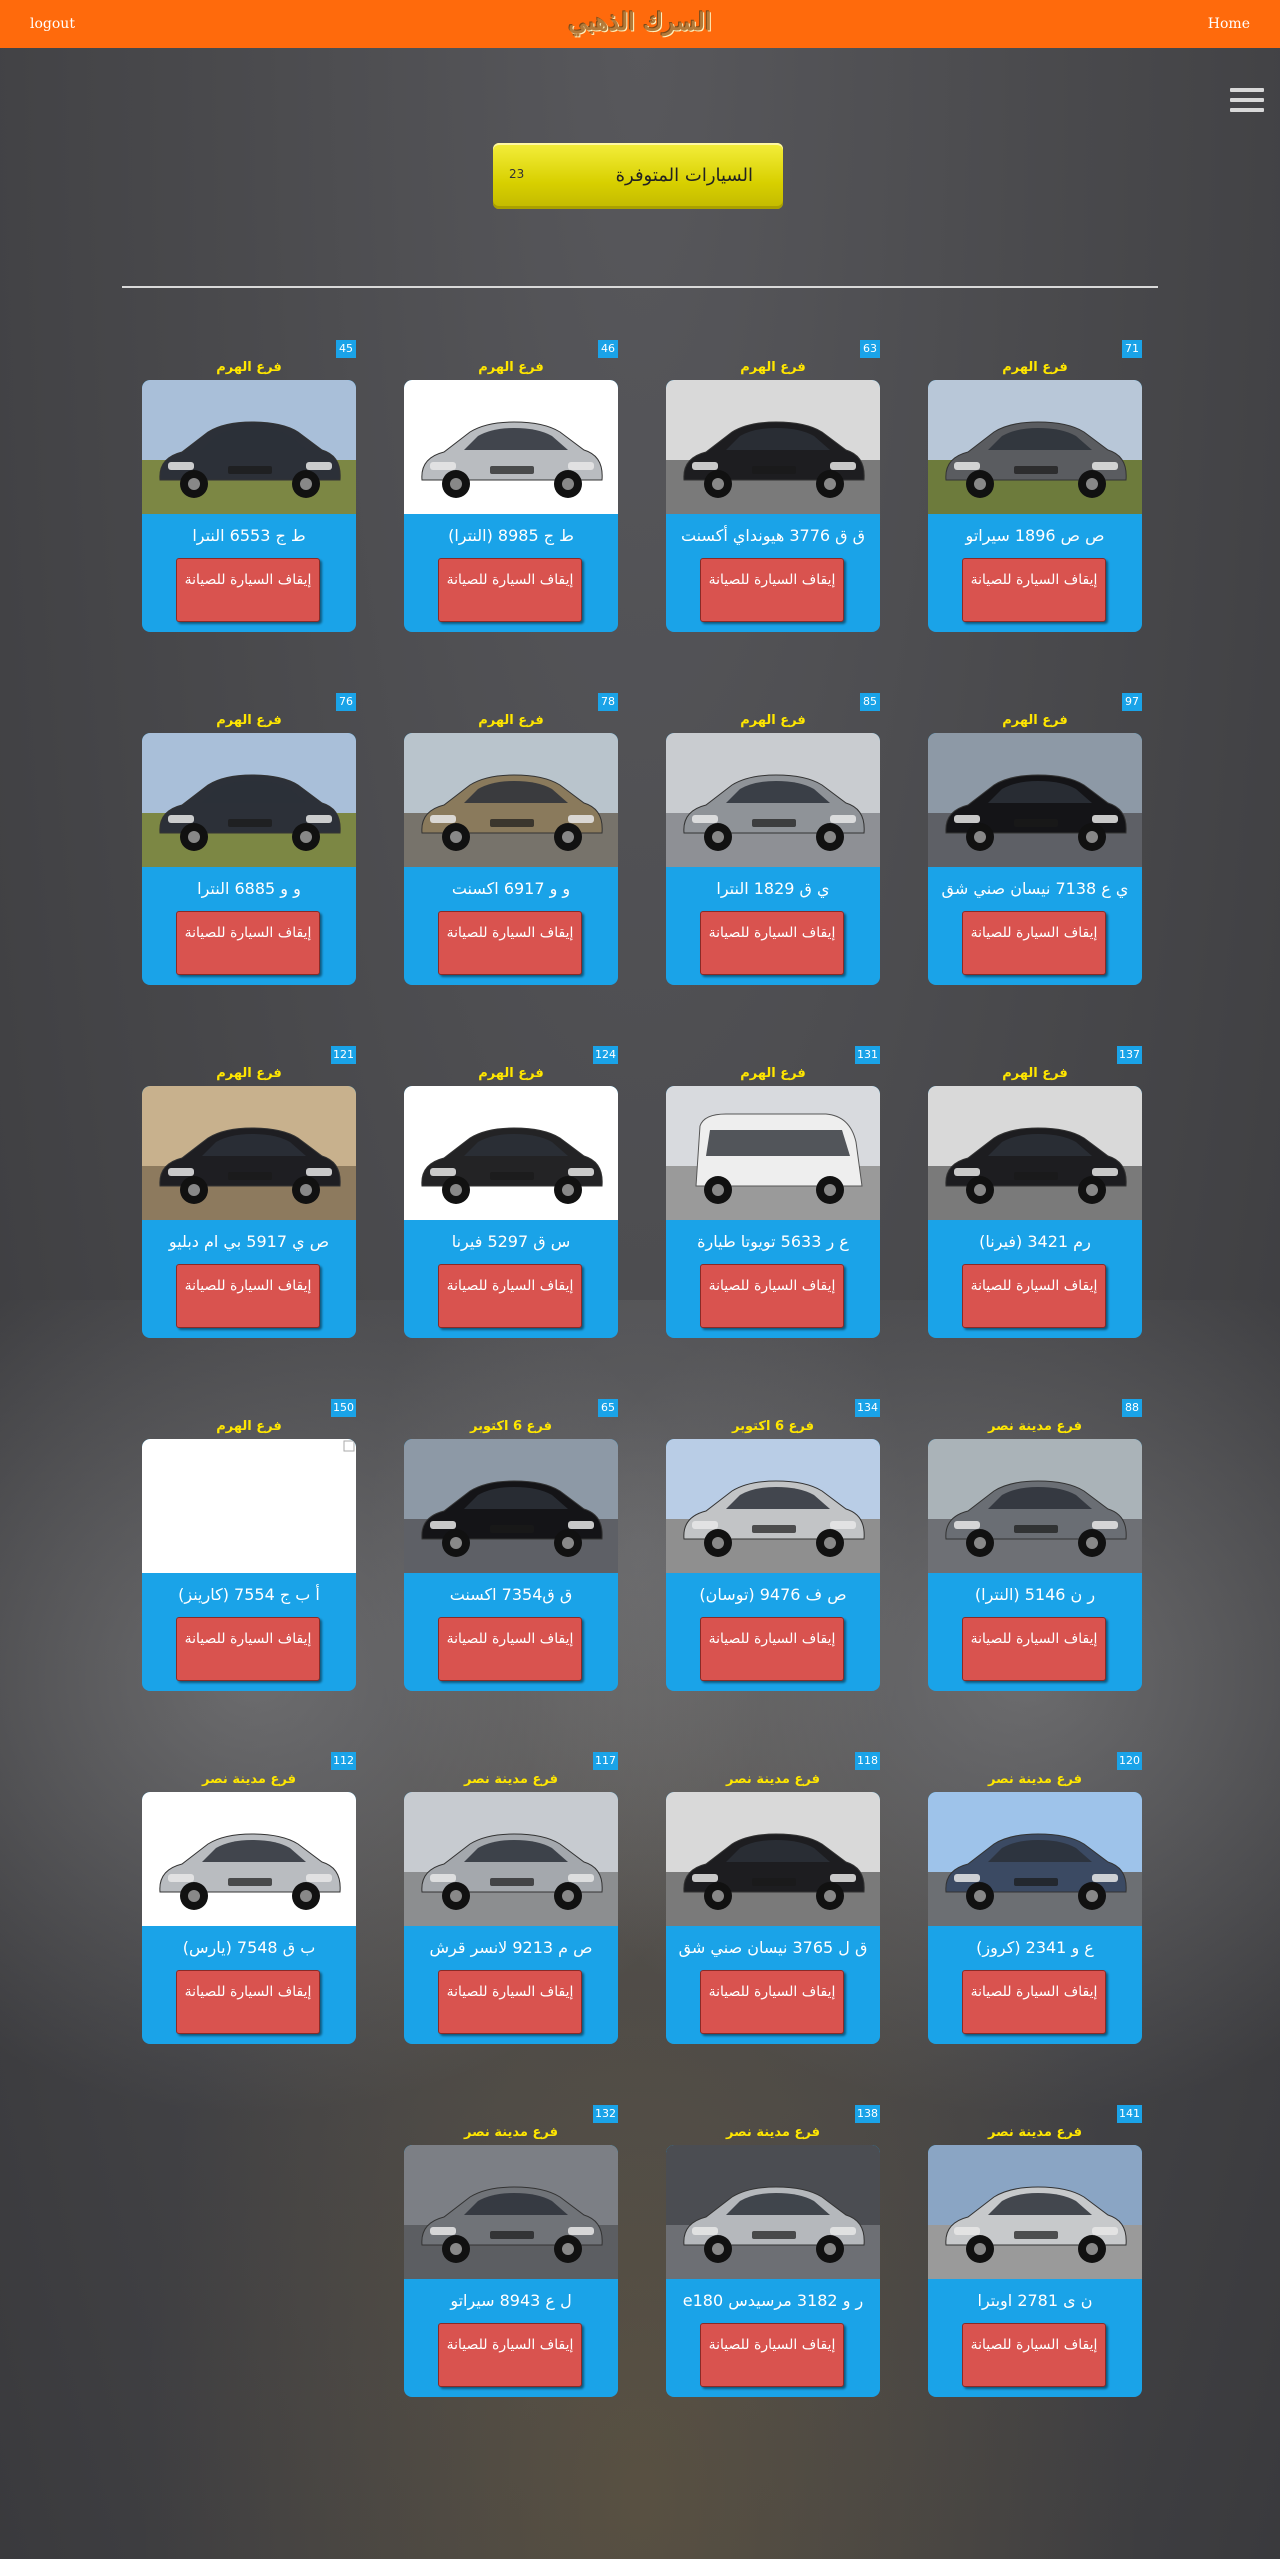 This screenshot has height=2559, width=1280. What do you see at coordinates (605, 2114) in the screenshot?
I see `car-id-badge: 132` at bounding box center [605, 2114].